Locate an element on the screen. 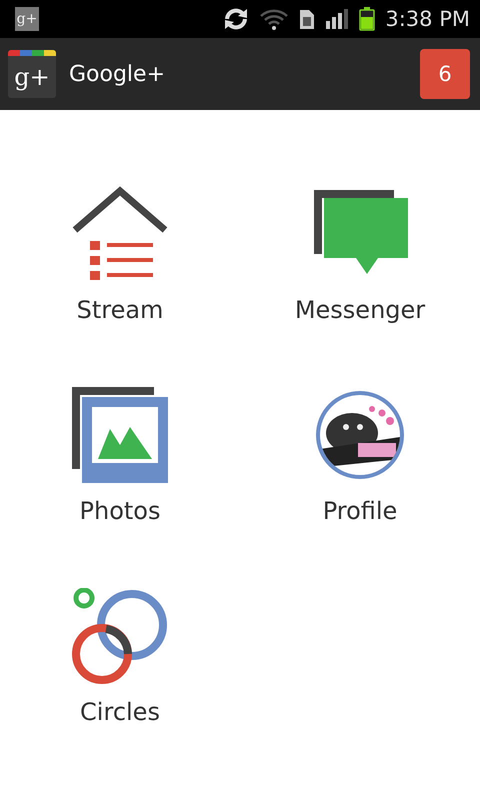 Image resolution: width=480 pixels, height=800 pixels. signal-icon is located at coordinates (337, 19).